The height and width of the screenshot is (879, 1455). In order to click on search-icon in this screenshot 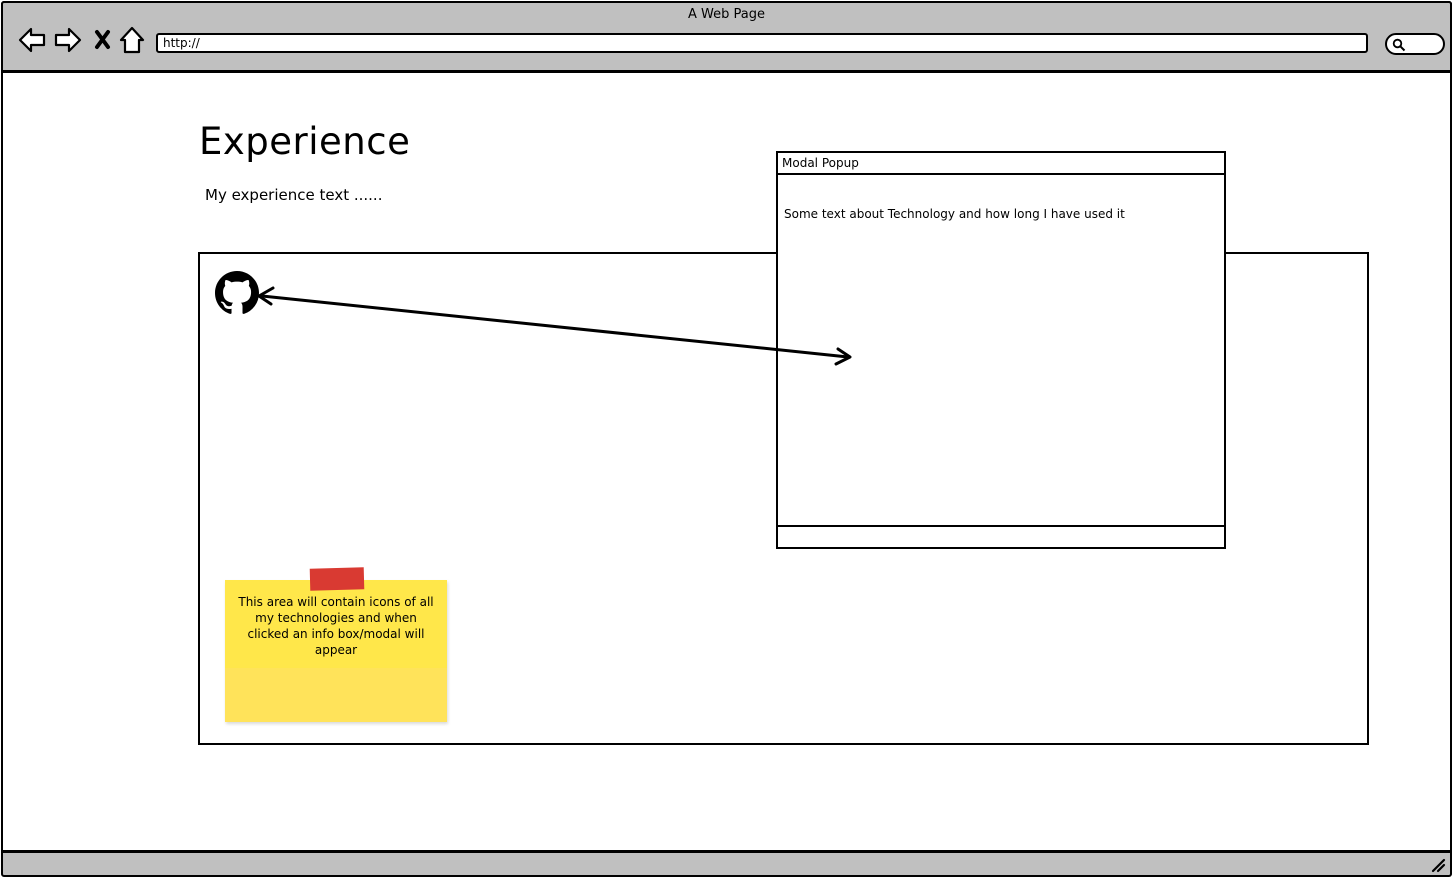, I will do `click(1399, 45)`.